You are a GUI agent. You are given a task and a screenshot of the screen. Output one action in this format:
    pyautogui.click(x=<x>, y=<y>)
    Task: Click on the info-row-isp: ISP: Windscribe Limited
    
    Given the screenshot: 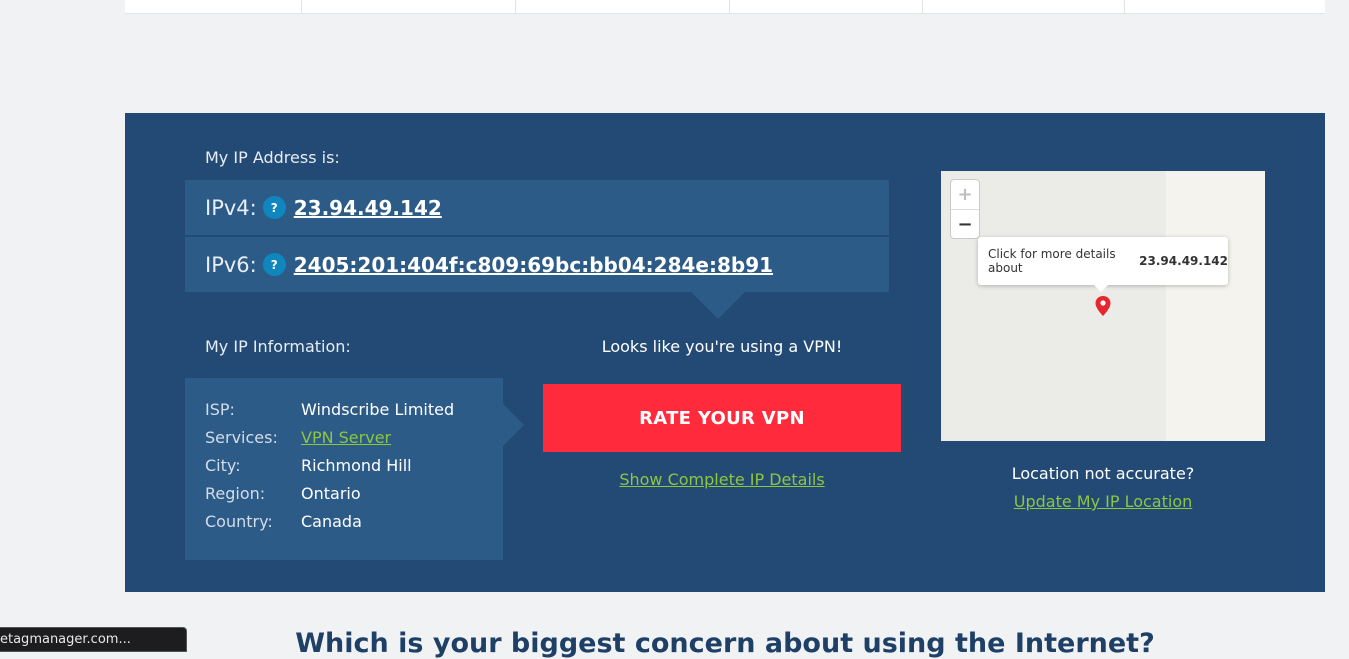 What is the action you would take?
    pyautogui.click(x=354, y=412)
    